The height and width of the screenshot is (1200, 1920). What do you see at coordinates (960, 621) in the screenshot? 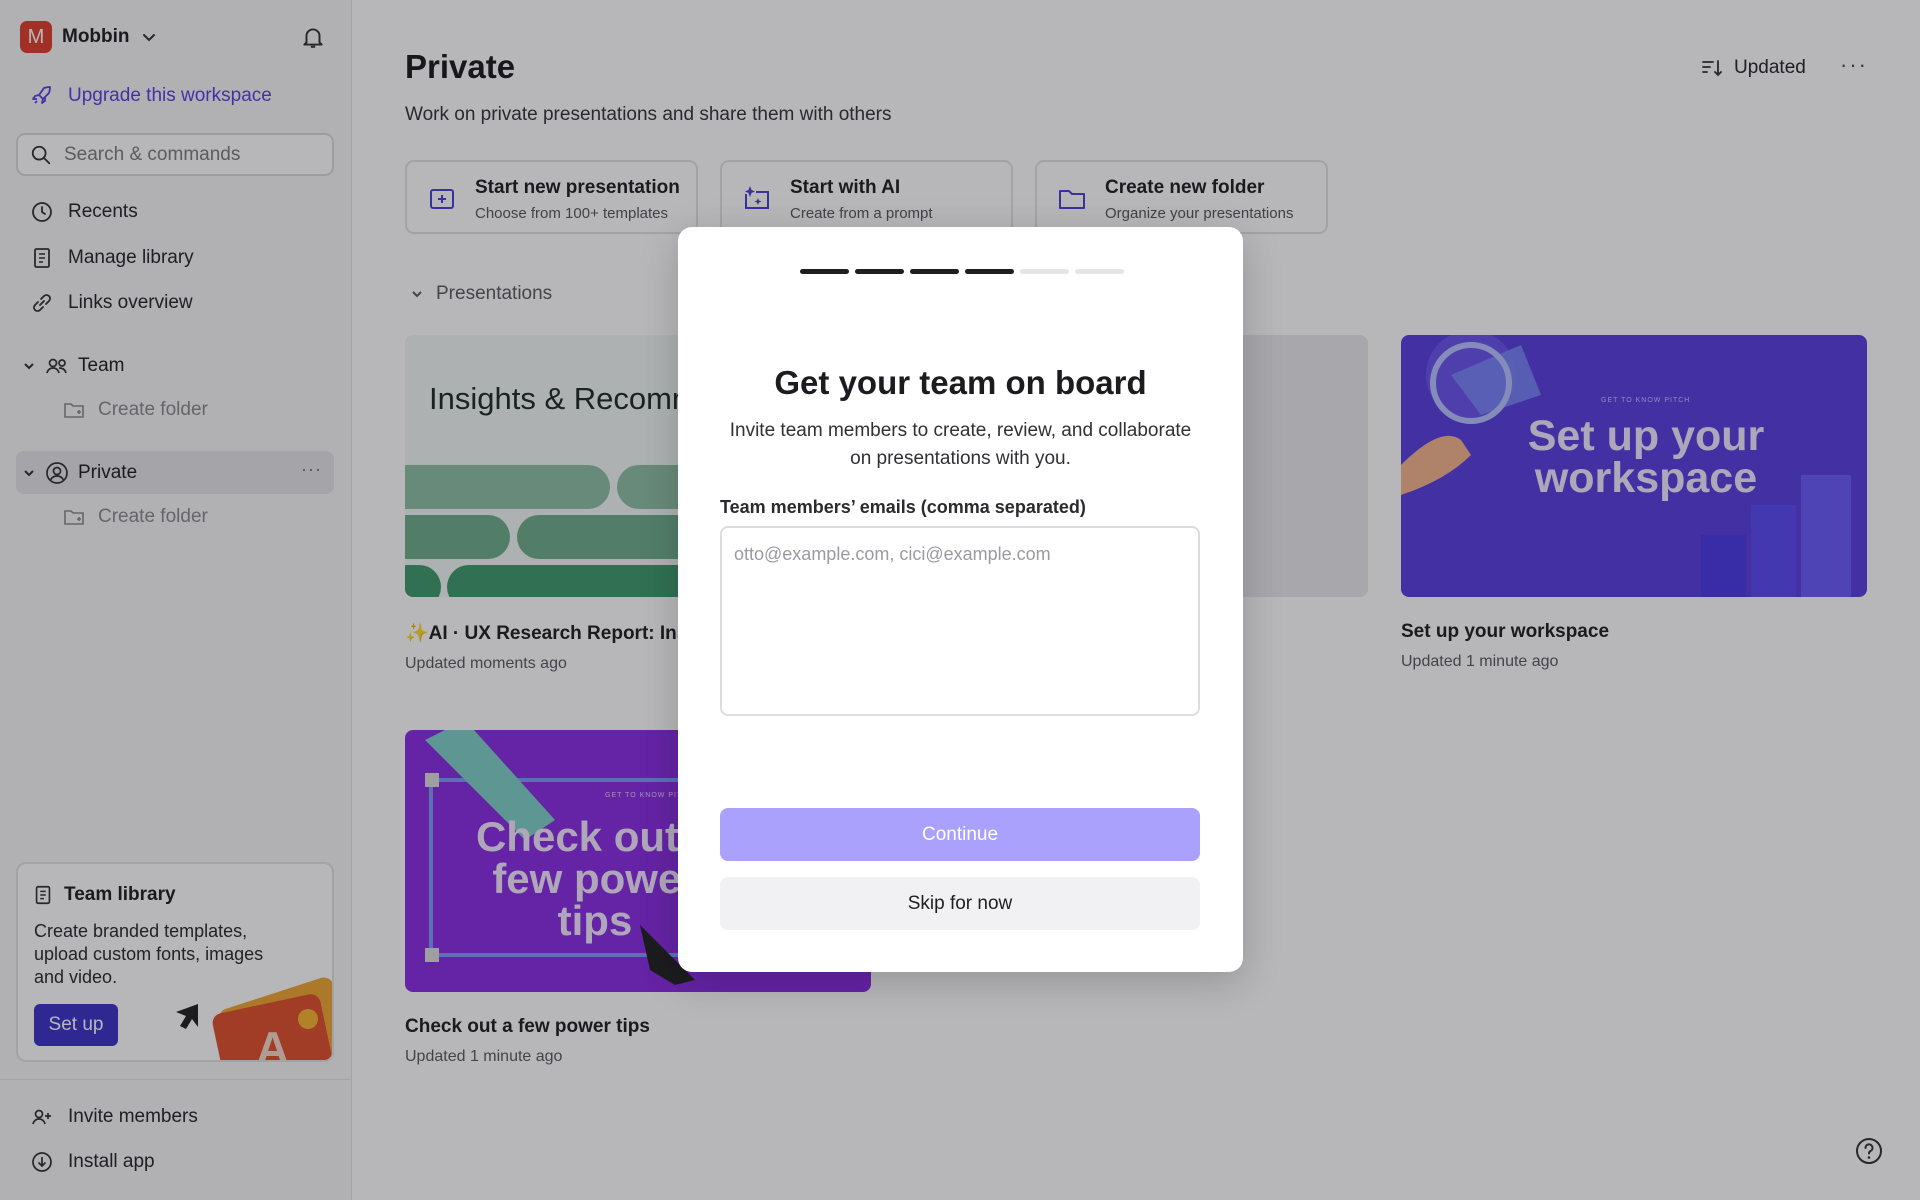
I see `emails-field` at bounding box center [960, 621].